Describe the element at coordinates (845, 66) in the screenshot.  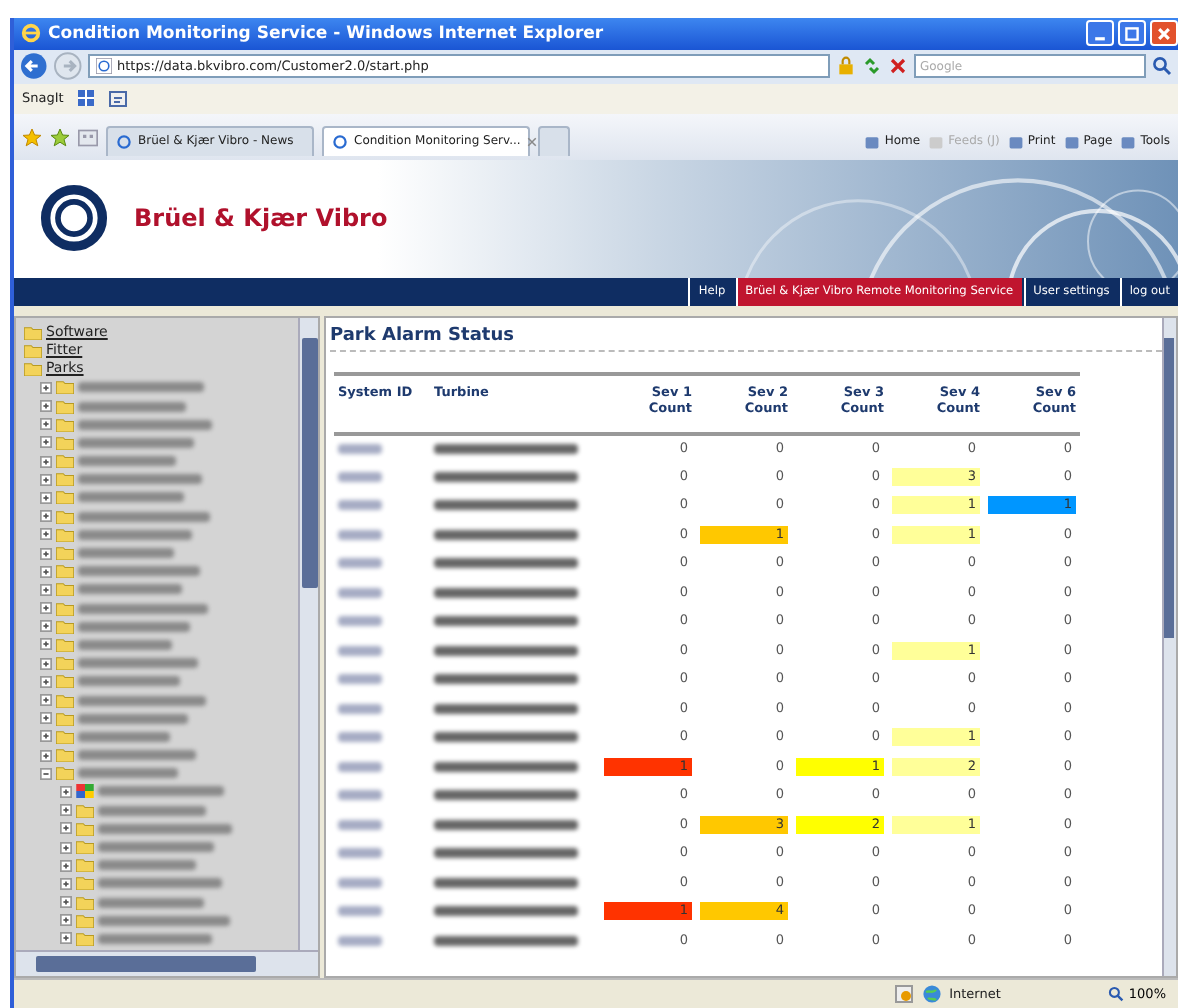
I see `lock-icon` at that location.